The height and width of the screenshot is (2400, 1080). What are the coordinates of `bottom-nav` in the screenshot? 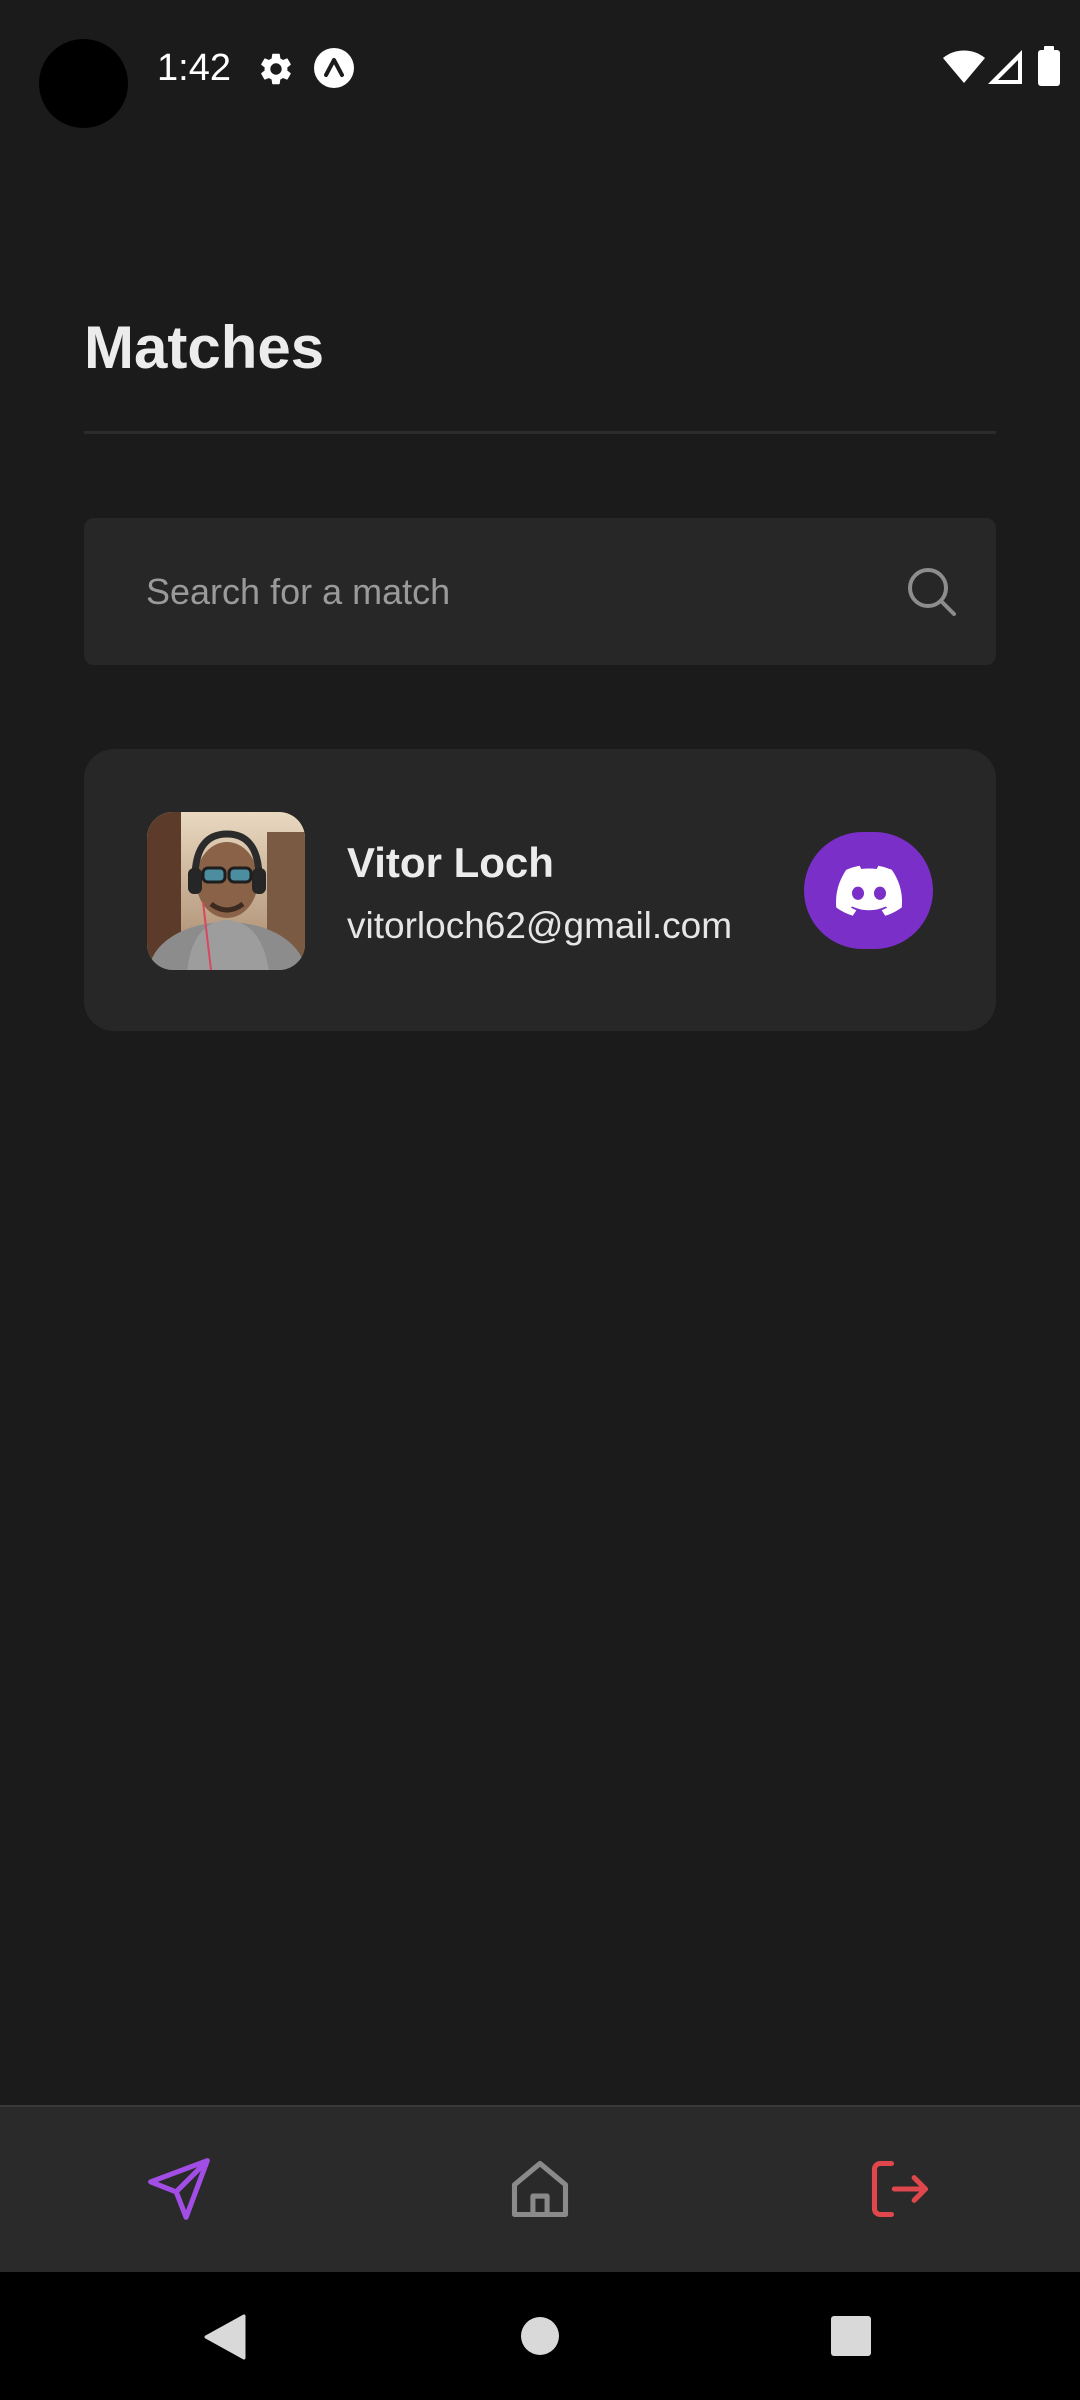 It's located at (540, 2188).